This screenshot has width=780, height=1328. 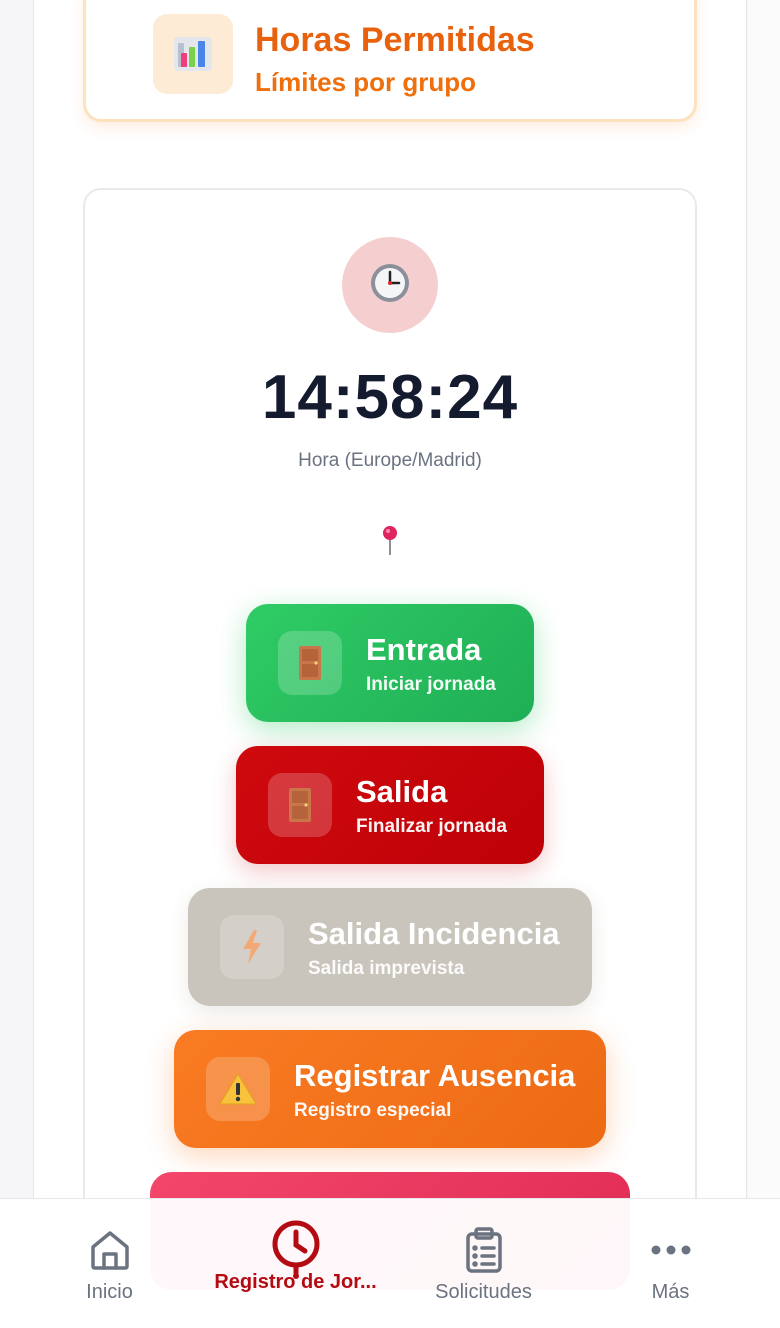 What do you see at coordinates (390, 540) in the screenshot?
I see `pushpin-icon` at bounding box center [390, 540].